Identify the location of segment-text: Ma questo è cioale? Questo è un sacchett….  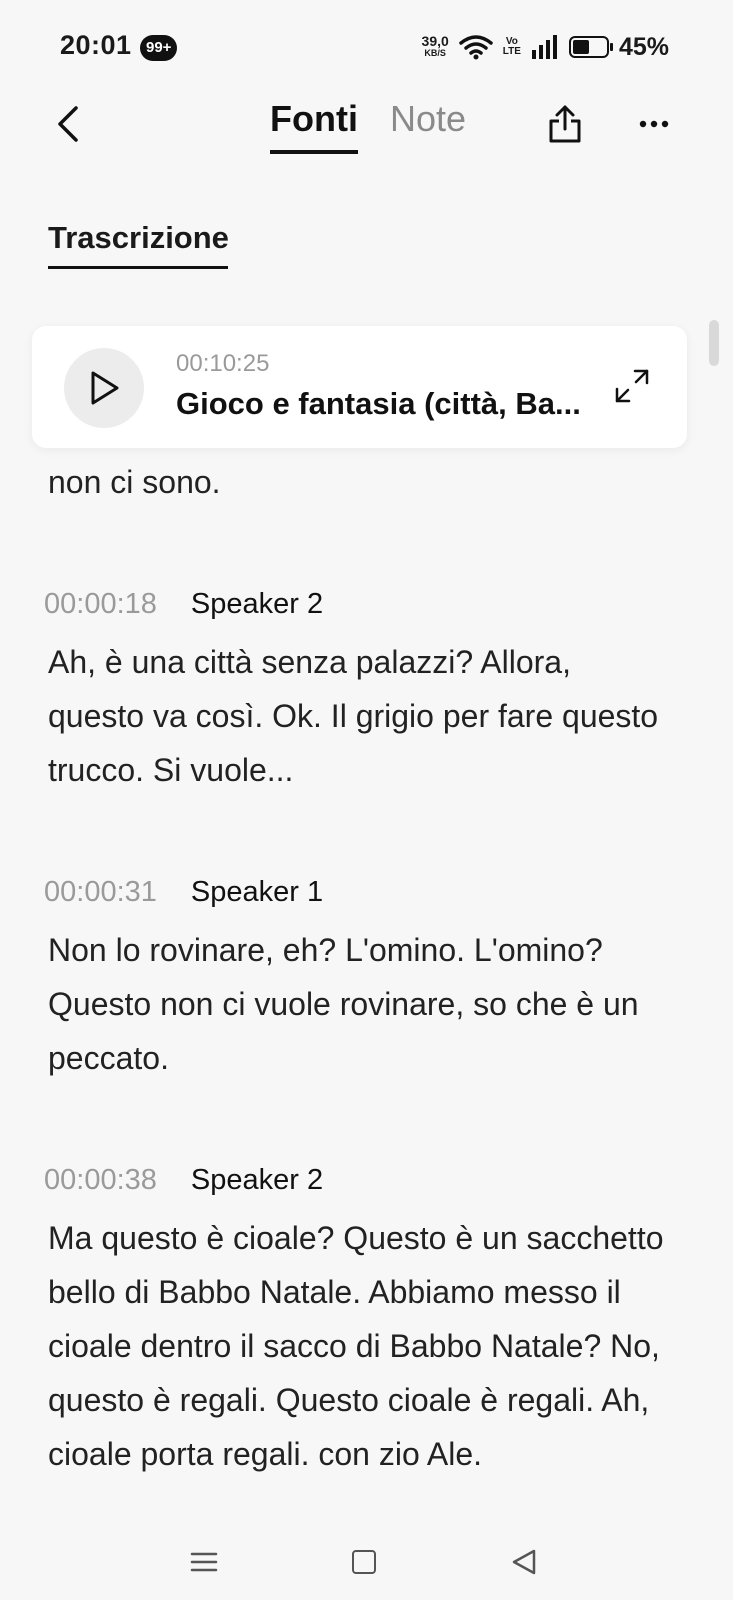
(356, 1346).